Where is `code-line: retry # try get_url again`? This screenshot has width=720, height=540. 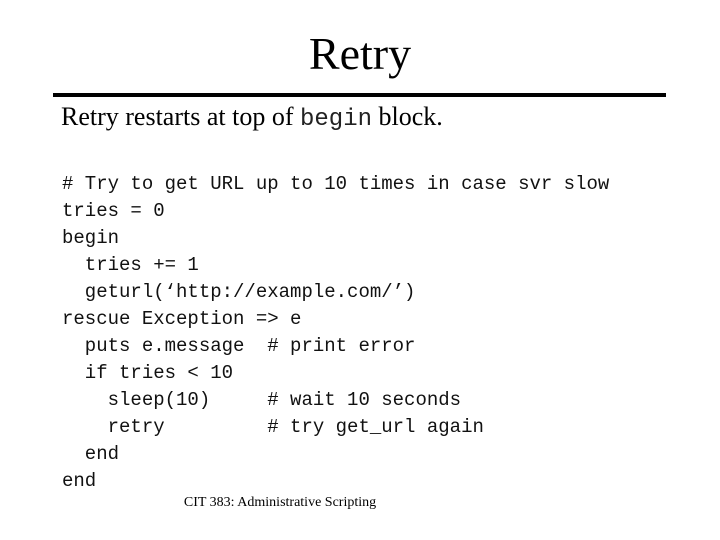
code-line: retry # try get_url again is located at coordinates (273, 427).